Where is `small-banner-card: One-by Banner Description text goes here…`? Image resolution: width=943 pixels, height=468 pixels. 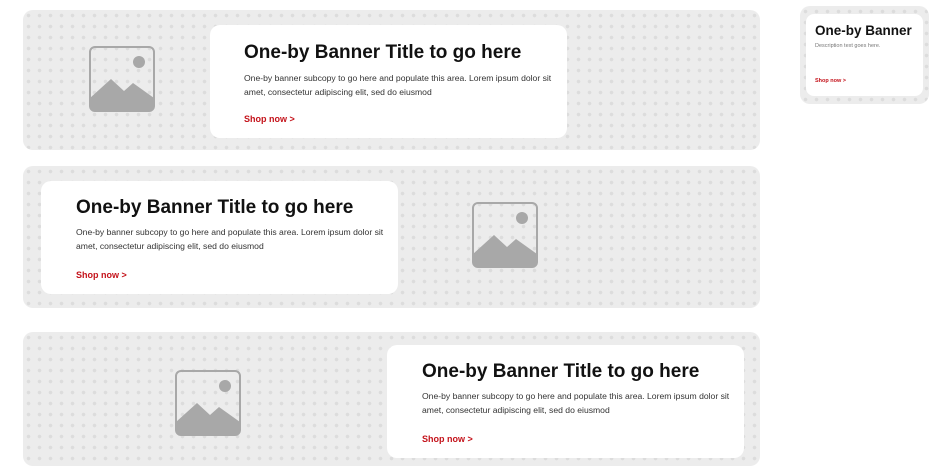 small-banner-card: One-by Banner Description text goes here… is located at coordinates (864, 55).